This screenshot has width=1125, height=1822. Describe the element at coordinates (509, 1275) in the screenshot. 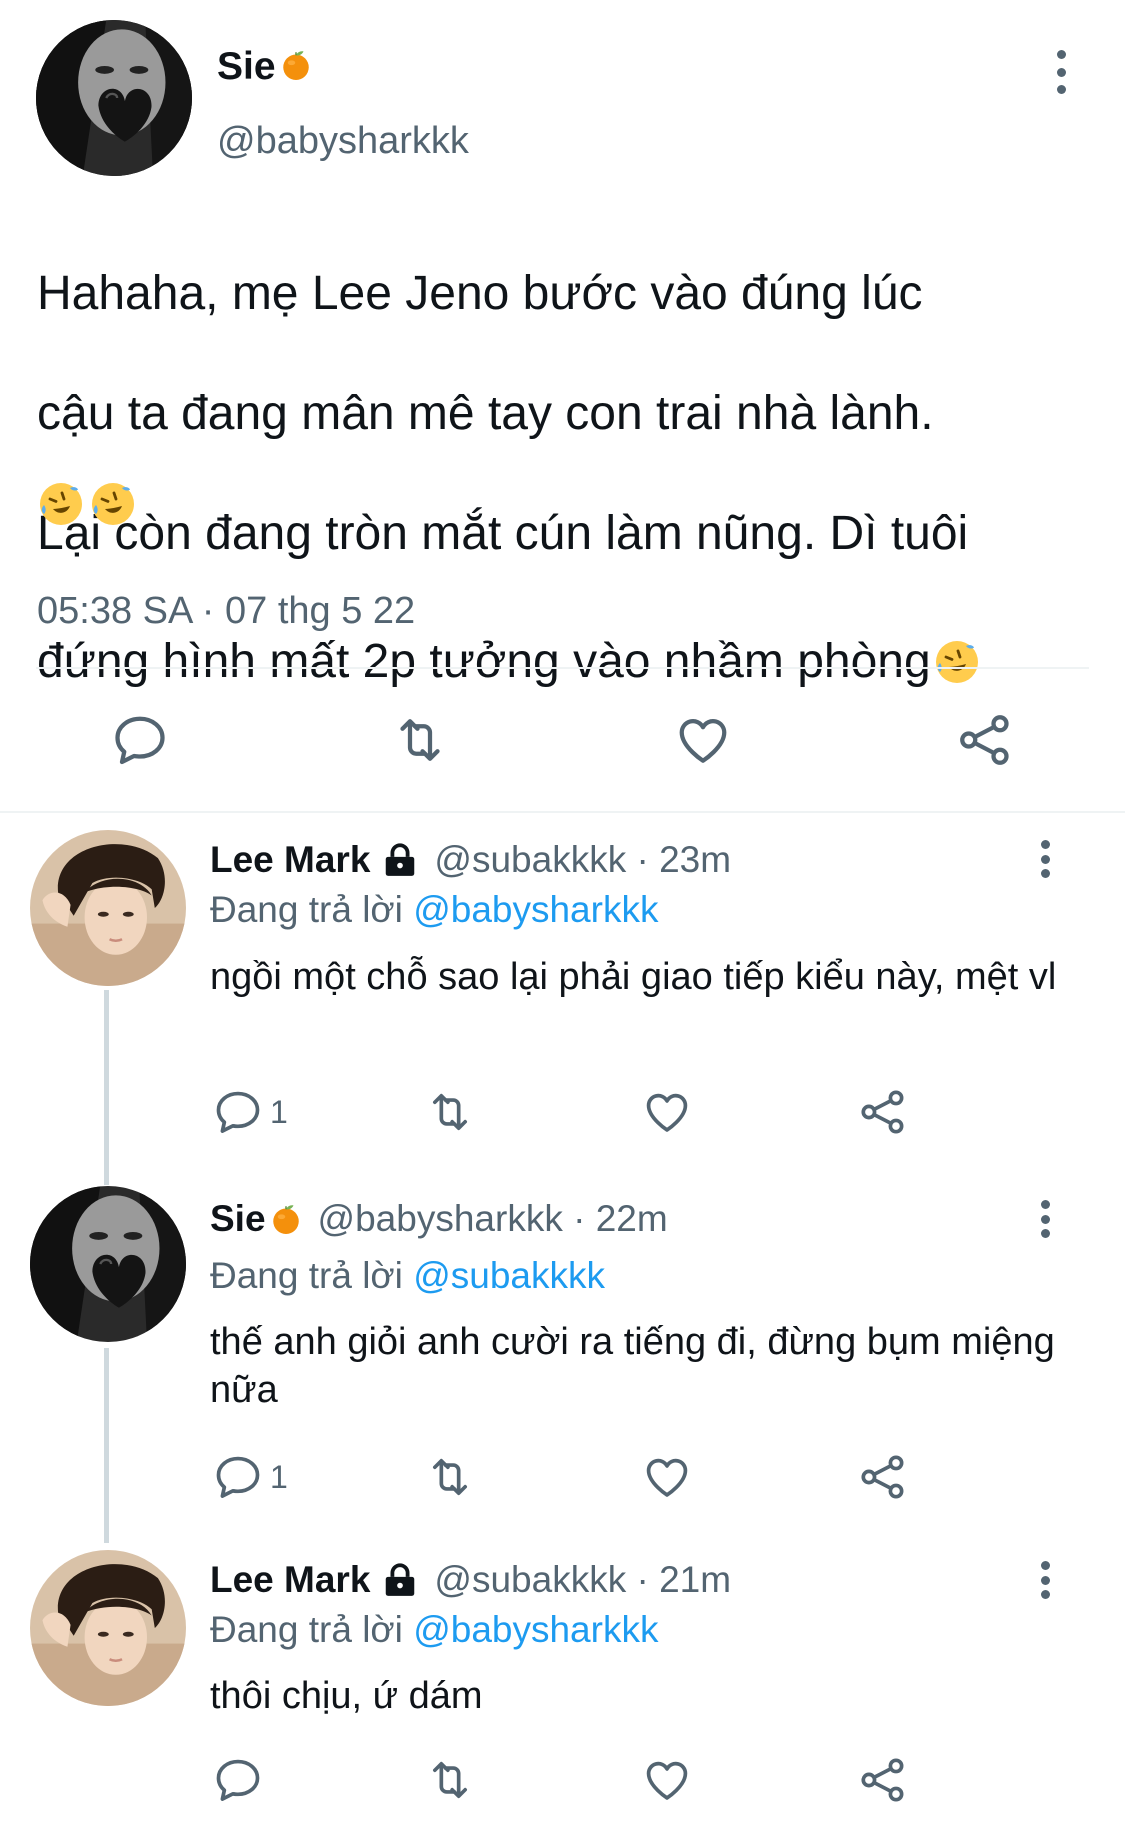

I see `replying-to-mention: @subakkkk` at that location.